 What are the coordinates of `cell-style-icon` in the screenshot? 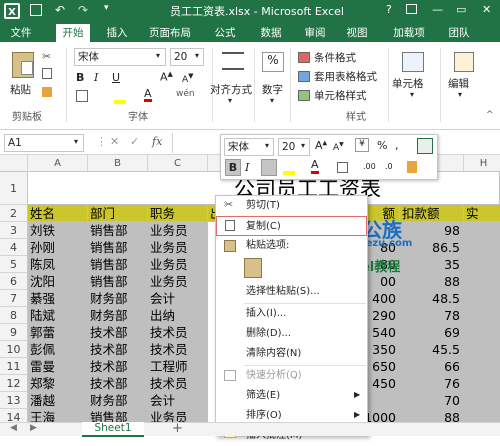 It's located at (304, 95).